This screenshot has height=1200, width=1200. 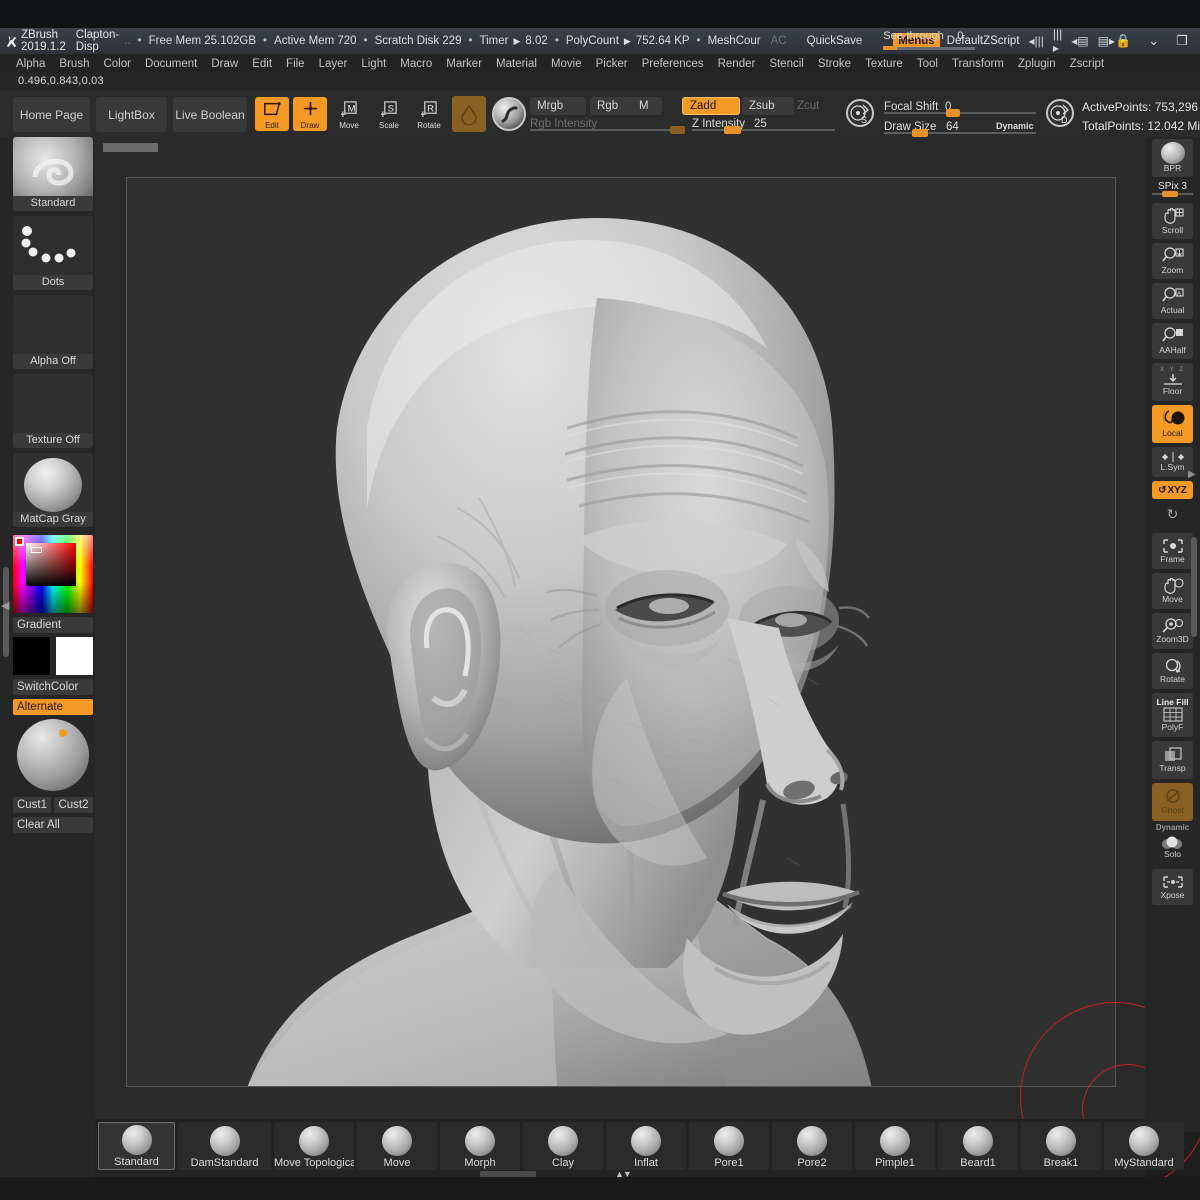 I want to click on left-panel-scrollbar, so click(x=6, y=612).